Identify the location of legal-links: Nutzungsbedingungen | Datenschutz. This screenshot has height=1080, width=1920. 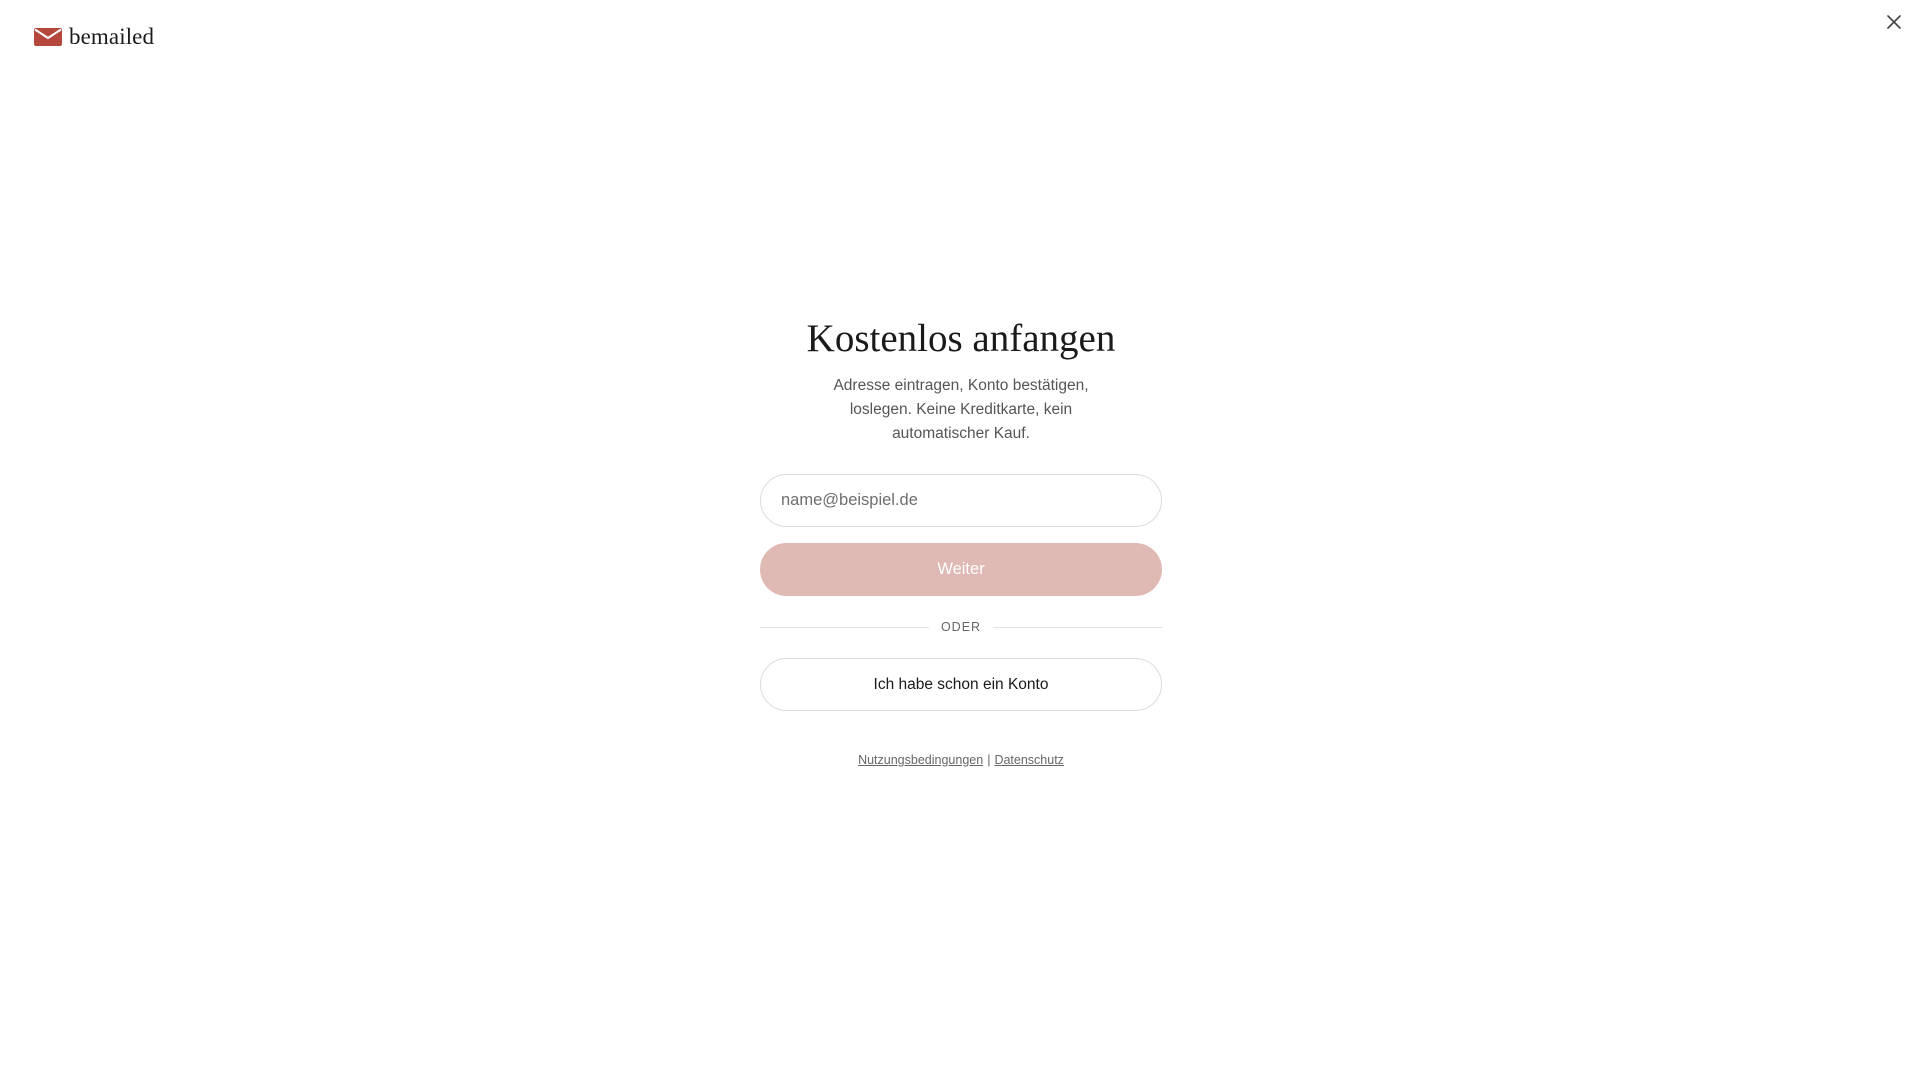
(961, 760).